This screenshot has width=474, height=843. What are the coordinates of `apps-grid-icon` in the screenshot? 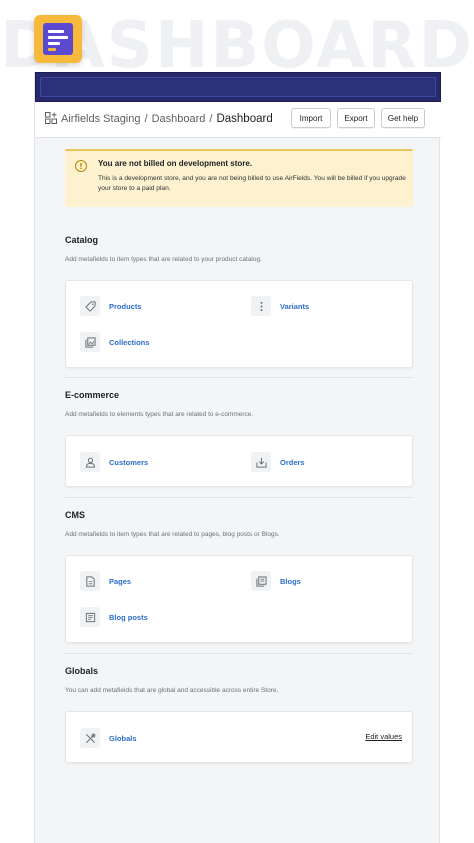 It's located at (51, 118).